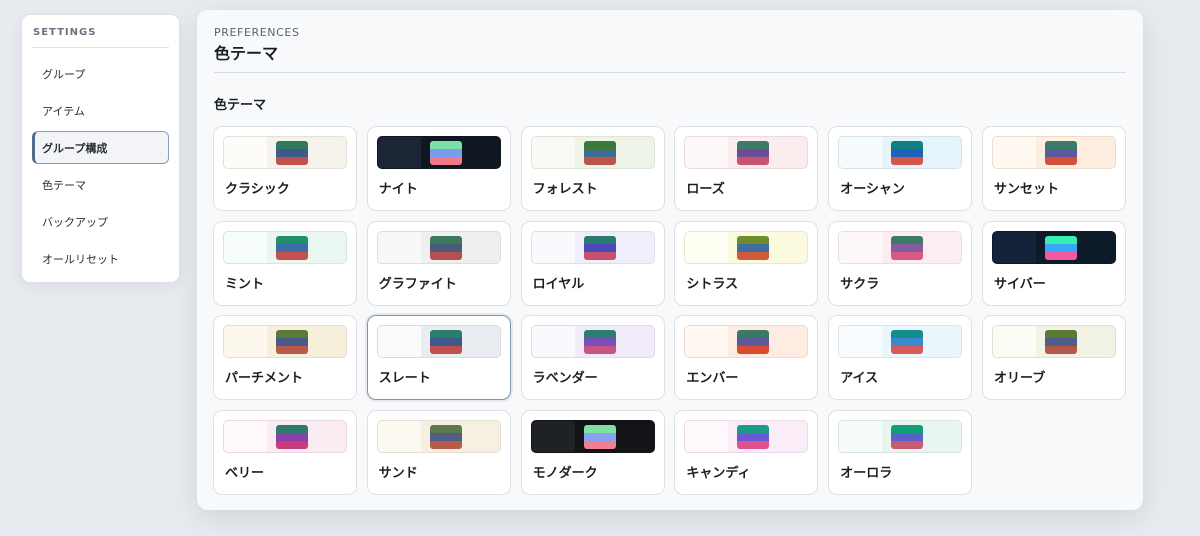  What do you see at coordinates (1026, 189) in the screenshot?
I see `theme-label: サンセット` at bounding box center [1026, 189].